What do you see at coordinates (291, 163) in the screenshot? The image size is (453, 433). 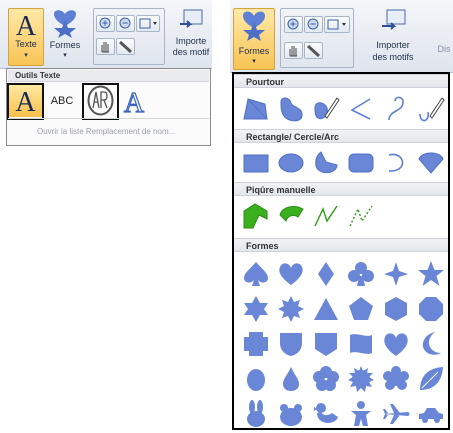 I see `ellipse-tool` at bounding box center [291, 163].